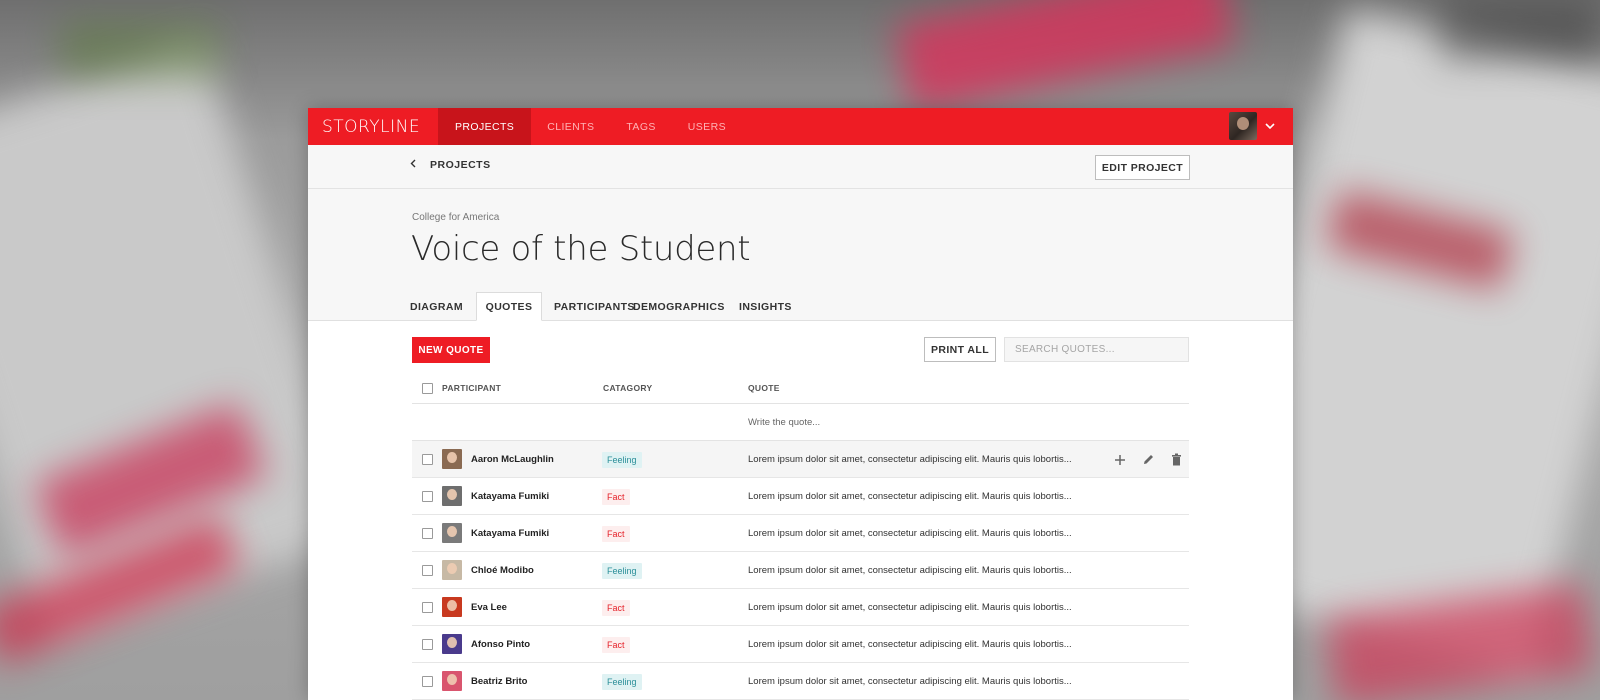 The image size is (1600, 700). I want to click on tab-demographics: DEMOGRAPHICS, so click(686, 306).